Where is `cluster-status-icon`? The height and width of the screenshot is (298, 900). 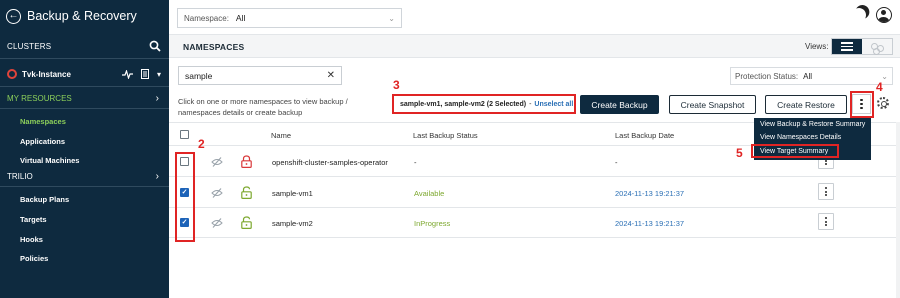 cluster-status-icon is located at coordinates (12, 74).